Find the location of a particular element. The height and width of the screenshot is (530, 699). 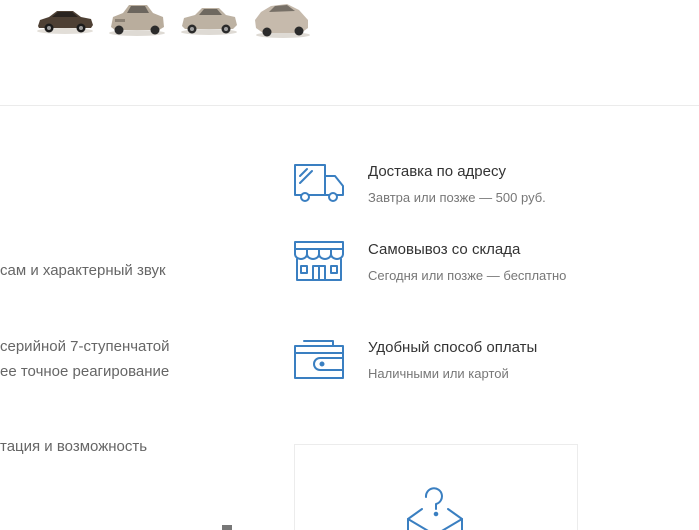

image-thumbnails is located at coordinates (349, 22).